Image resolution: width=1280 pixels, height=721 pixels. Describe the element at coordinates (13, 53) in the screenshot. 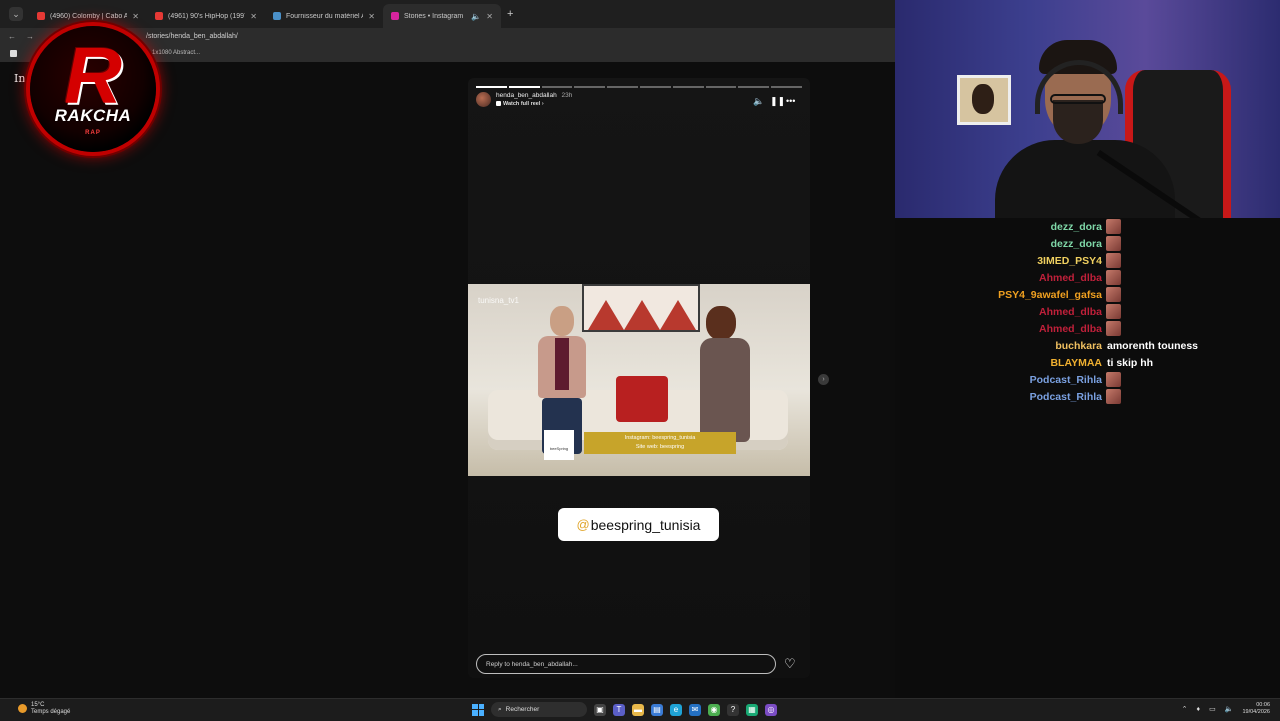

I see `apps-icon` at that location.